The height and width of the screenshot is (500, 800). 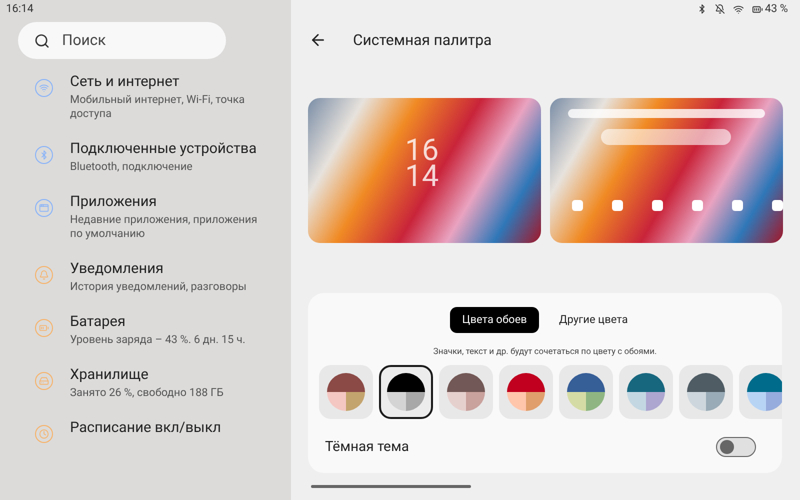 I want to click on item-title: Батарея, so click(x=98, y=322).